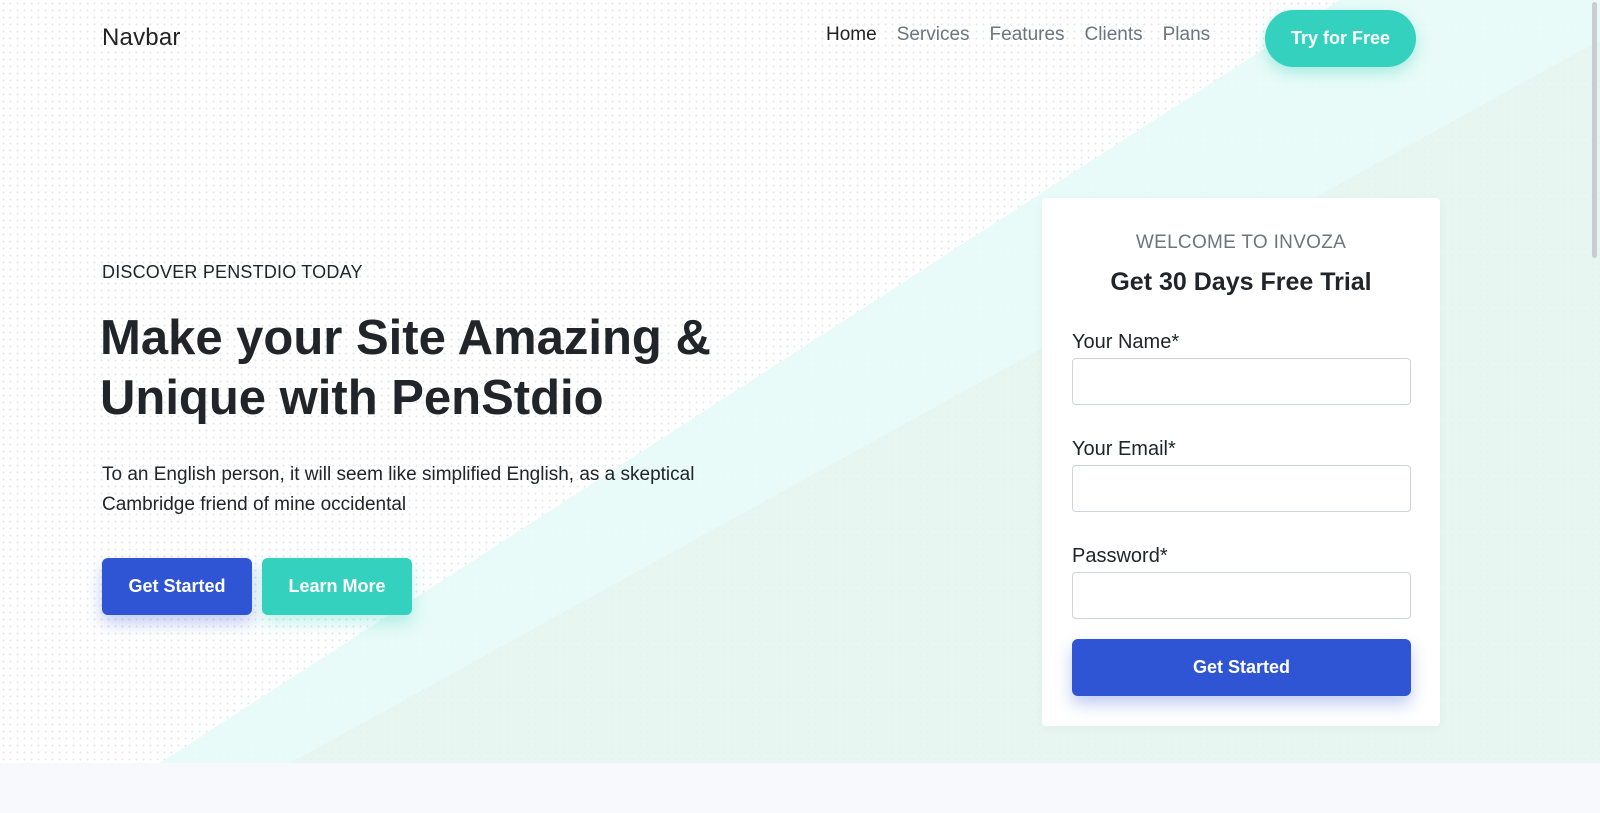  What do you see at coordinates (1241, 282) in the screenshot?
I see `card-title: Get 30 Days Free Trial` at bounding box center [1241, 282].